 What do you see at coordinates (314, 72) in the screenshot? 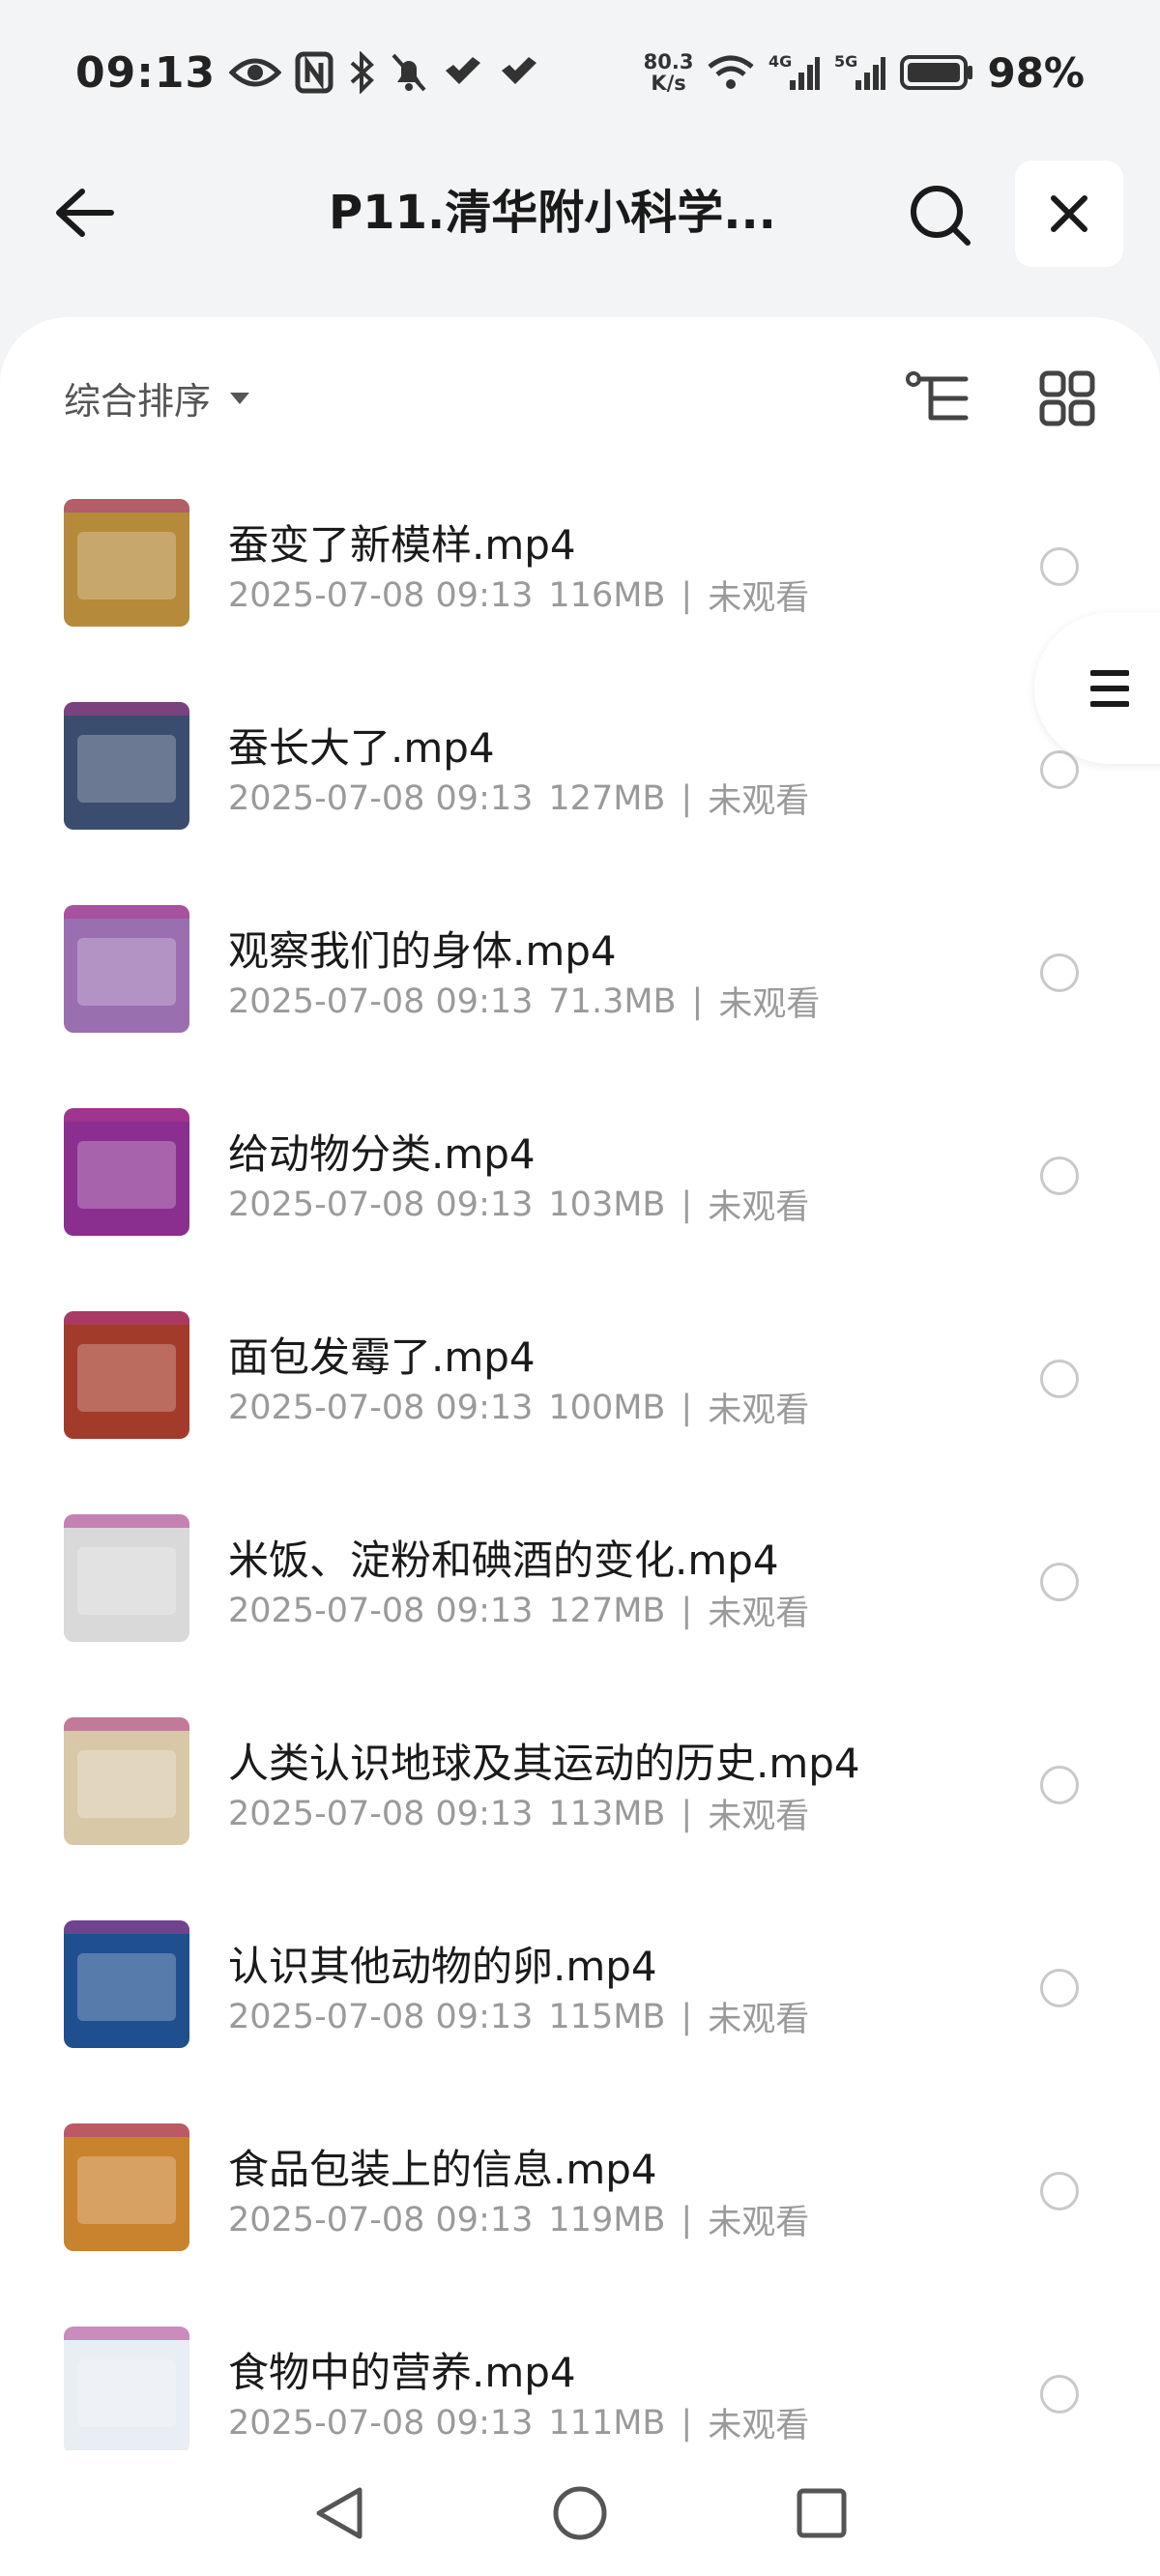
I see `nfc-icon` at bounding box center [314, 72].